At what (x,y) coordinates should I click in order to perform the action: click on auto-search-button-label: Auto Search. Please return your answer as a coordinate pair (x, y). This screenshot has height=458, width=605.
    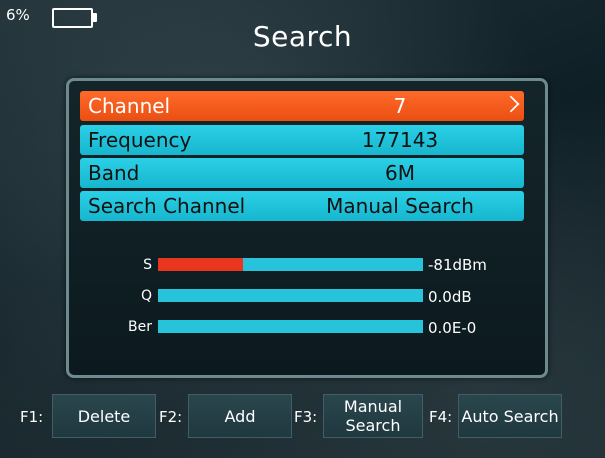
    Looking at the image, I should click on (510, 416).